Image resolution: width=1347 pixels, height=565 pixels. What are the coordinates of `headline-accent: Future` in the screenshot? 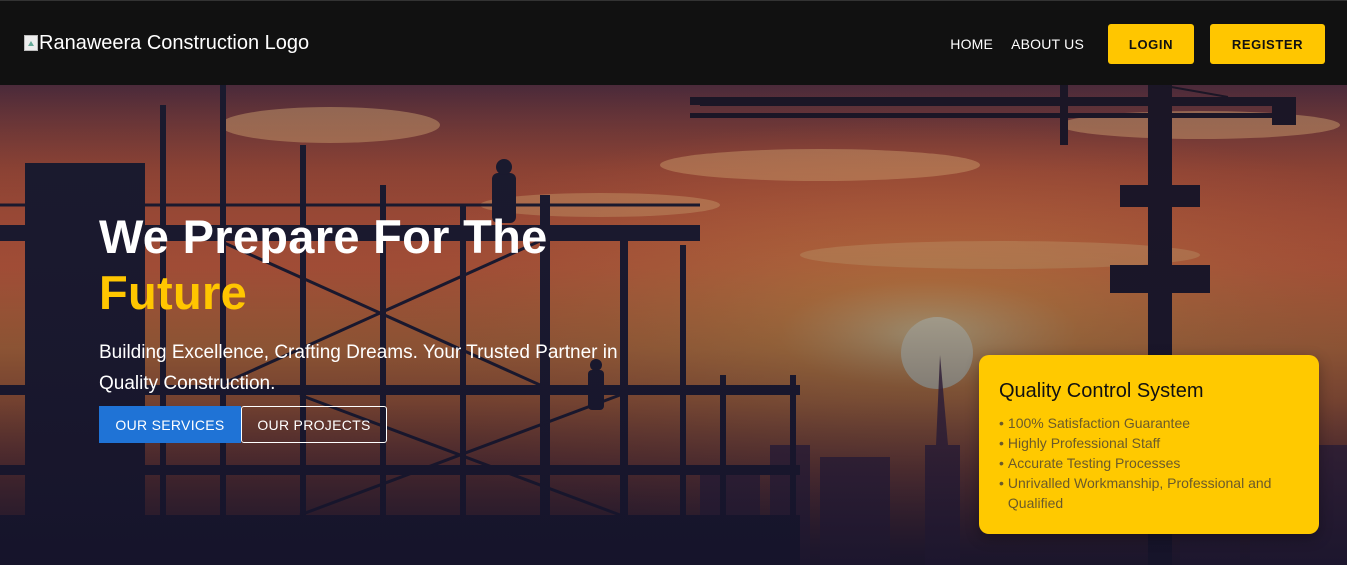 It's located at (173, 292).